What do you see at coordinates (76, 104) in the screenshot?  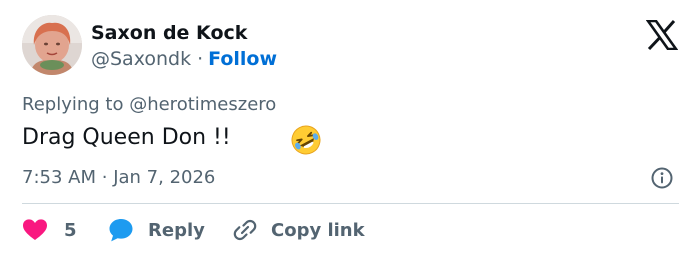 I see `replying-prefix: Replying to` at bounding box center [76, 104].